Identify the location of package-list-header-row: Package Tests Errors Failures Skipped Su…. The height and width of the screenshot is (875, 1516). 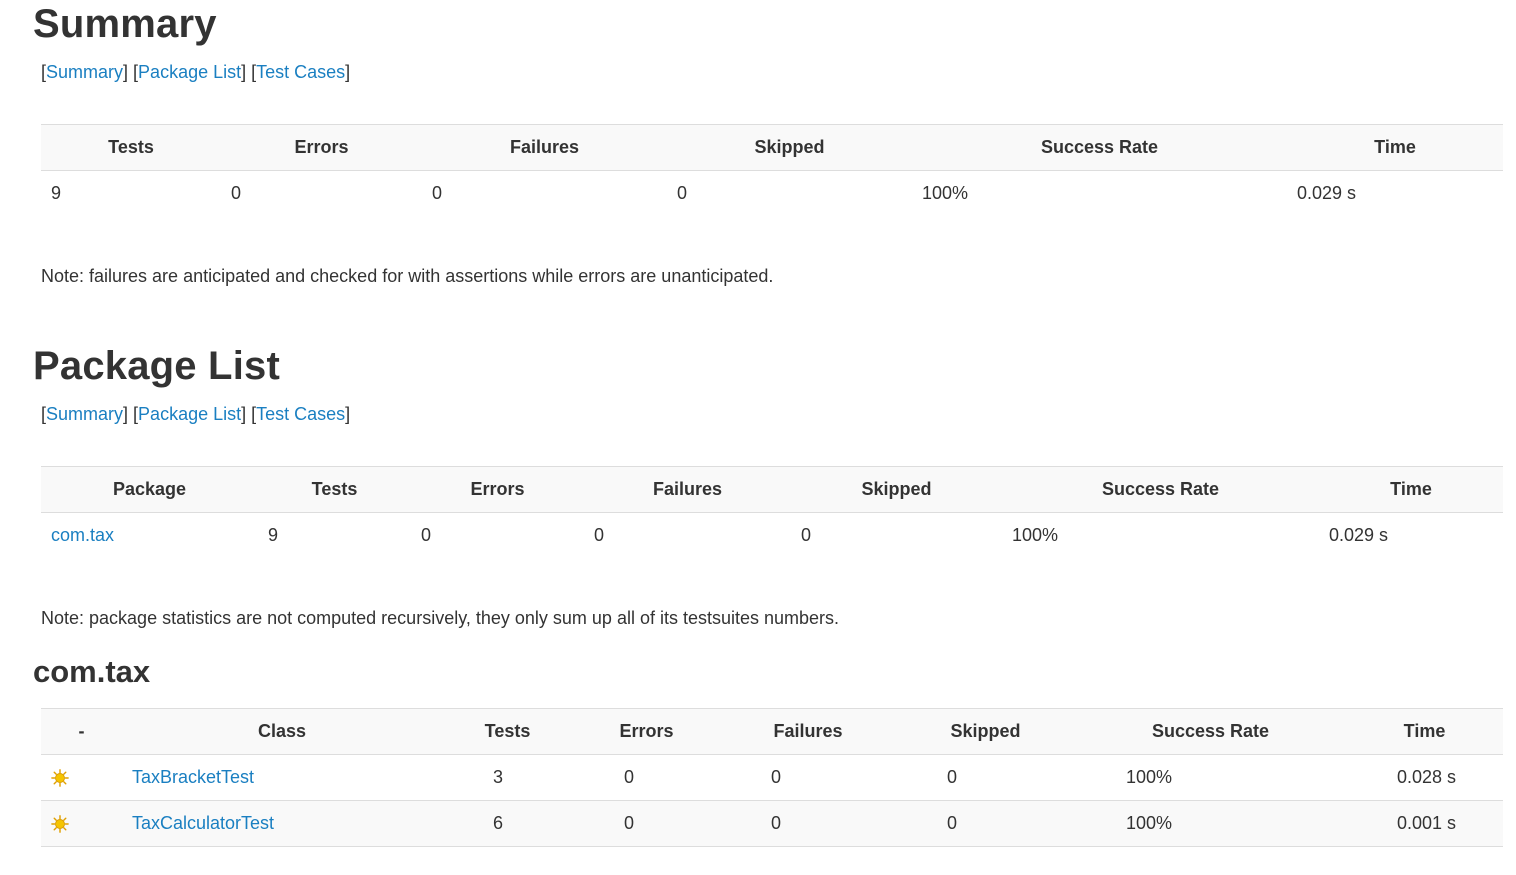
(772, 489).